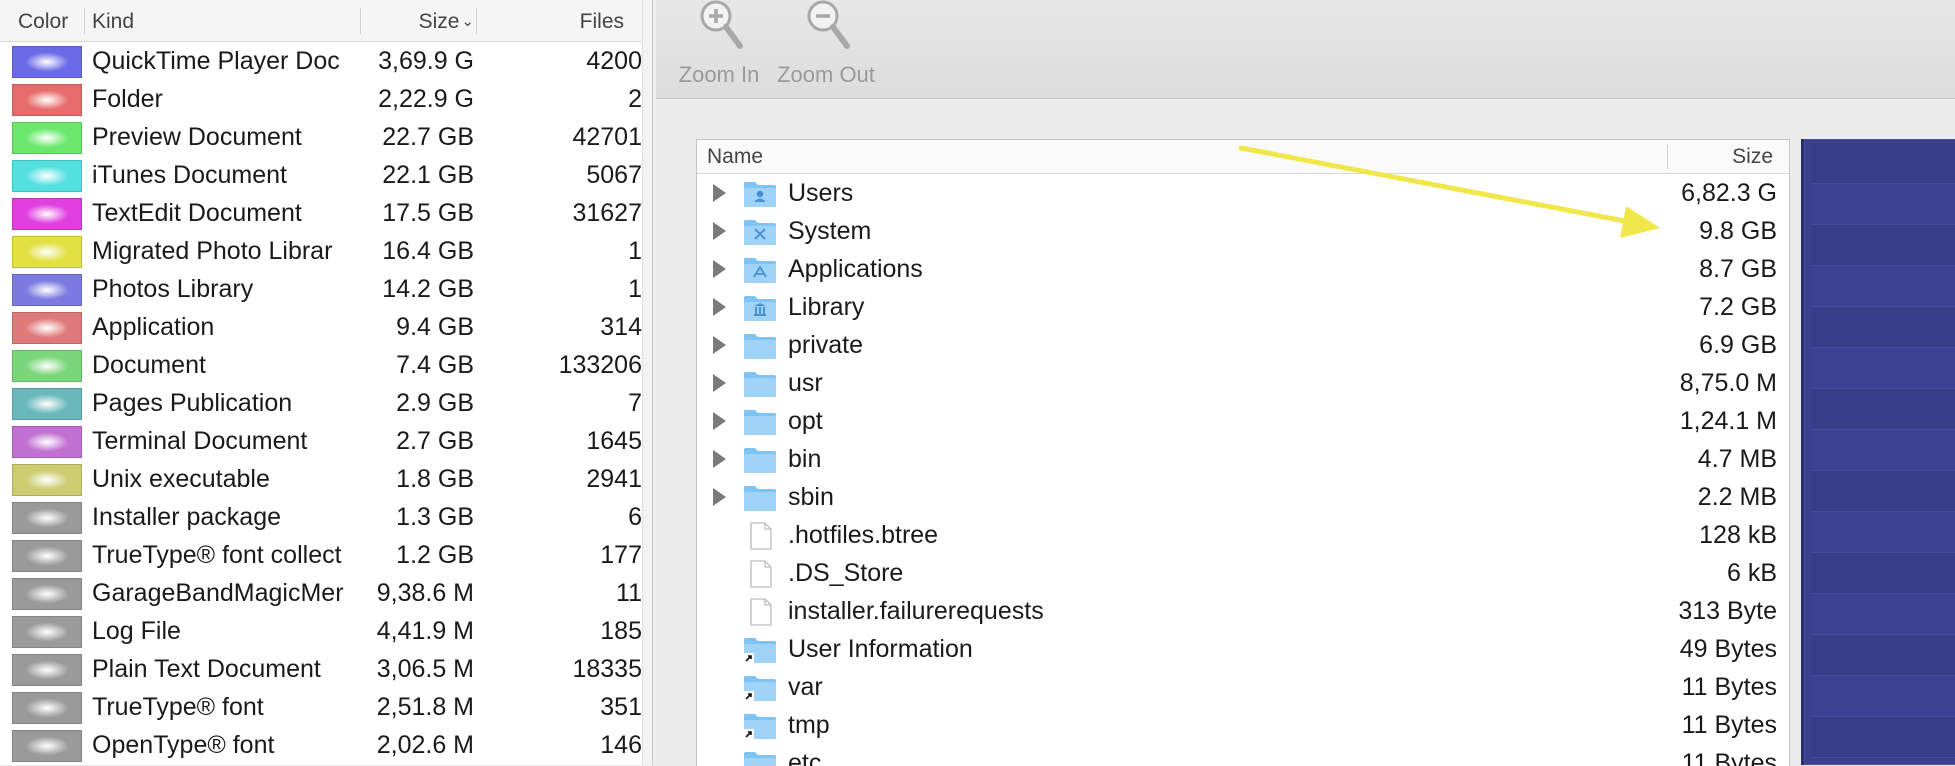 Image resolution: width=1955 pixels, height=766 pixels. Describe the element at coordinates (1243, 650) in the screenshot. I see `file-row: User Information 49 Bytes` at that location.